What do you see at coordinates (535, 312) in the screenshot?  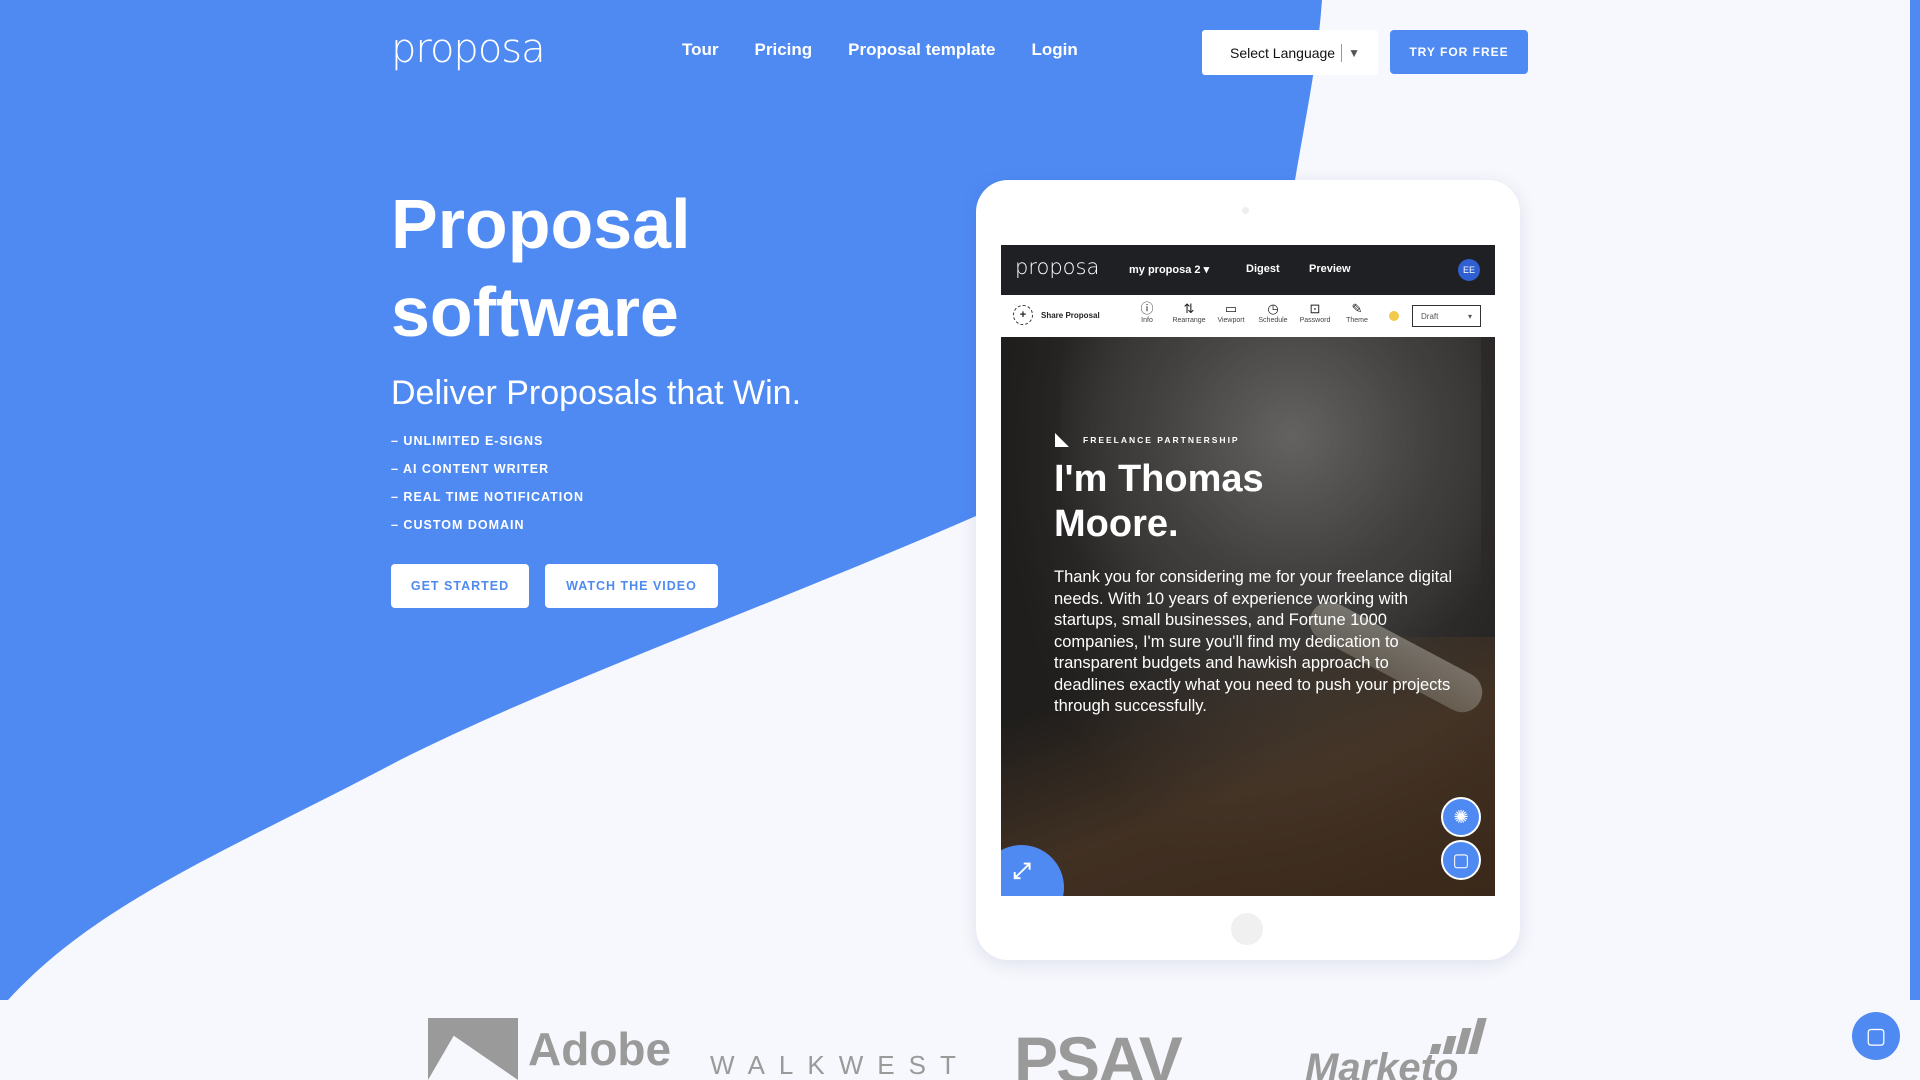 I see `hero-title-line2: software` at bounding box center [535, 312].